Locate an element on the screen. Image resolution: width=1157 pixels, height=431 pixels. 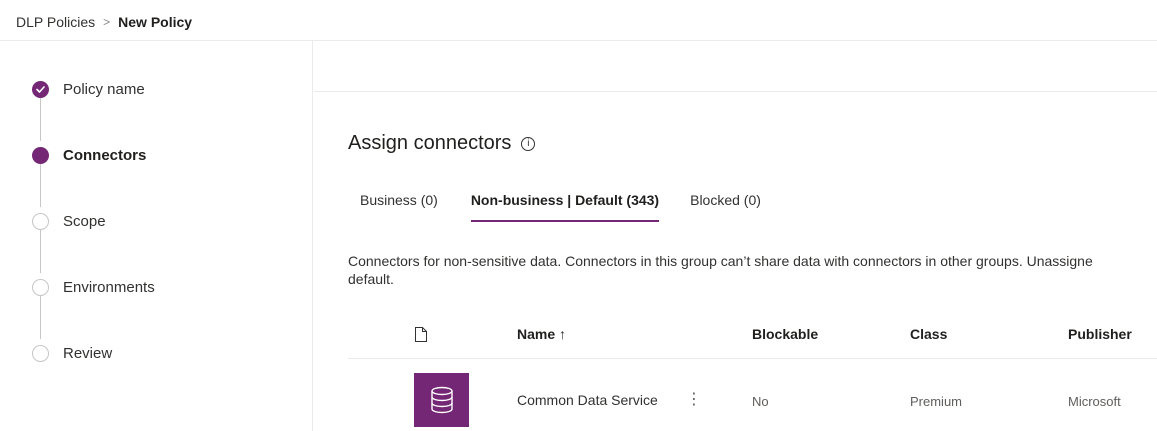
connector-class: Premium is located at coordinates (936, 401).